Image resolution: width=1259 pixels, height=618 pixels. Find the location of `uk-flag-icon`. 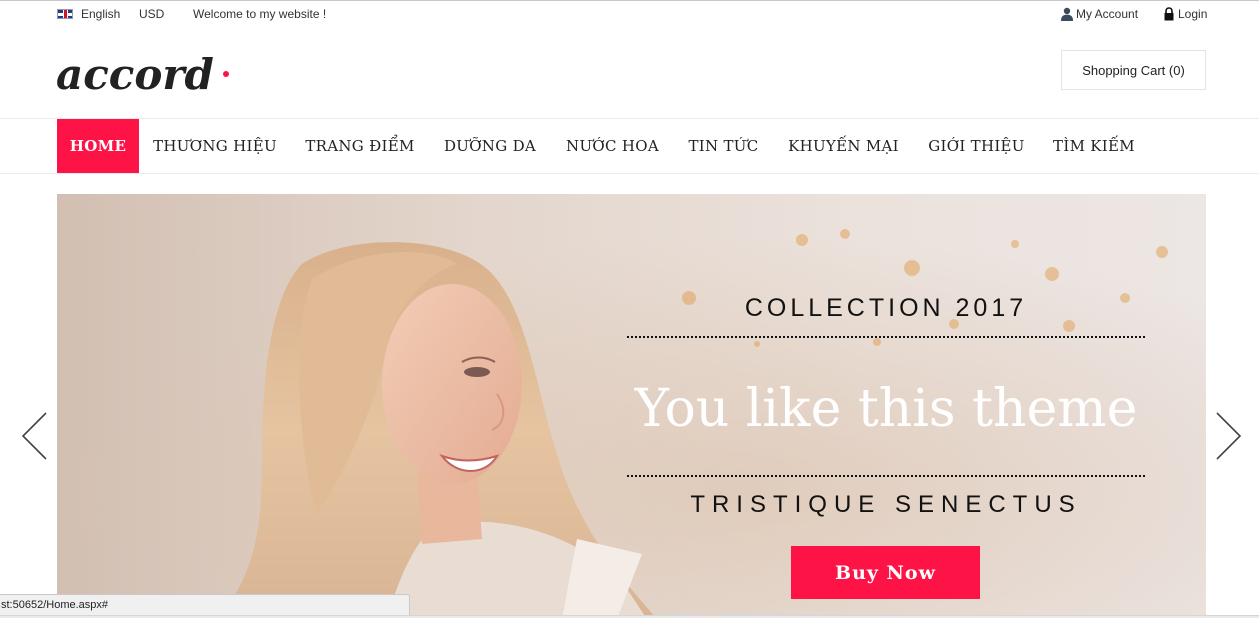

uk-flag-icon is located at coordinates (65, 14).